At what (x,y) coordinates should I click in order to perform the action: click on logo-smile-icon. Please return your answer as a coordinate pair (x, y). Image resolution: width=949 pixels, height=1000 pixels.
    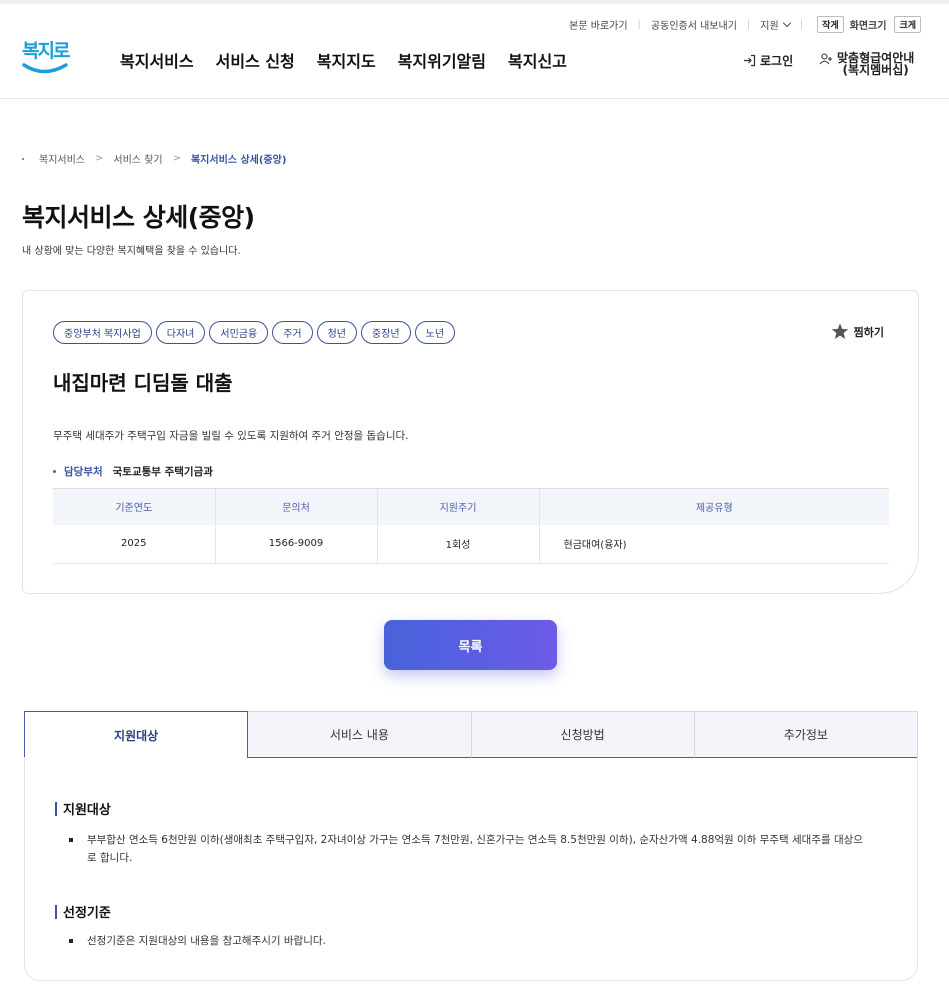
    Looking at the image, I should click on (45, 68).